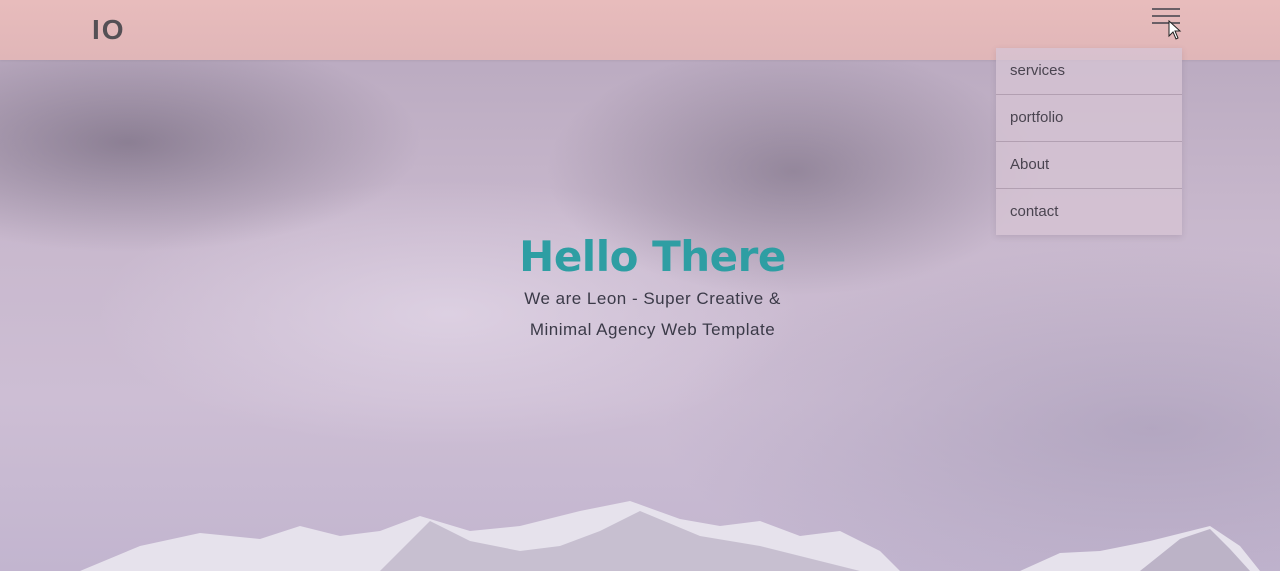 The image size is (1280, 571). I want to click on site-logo: IO, so click(109, 30).